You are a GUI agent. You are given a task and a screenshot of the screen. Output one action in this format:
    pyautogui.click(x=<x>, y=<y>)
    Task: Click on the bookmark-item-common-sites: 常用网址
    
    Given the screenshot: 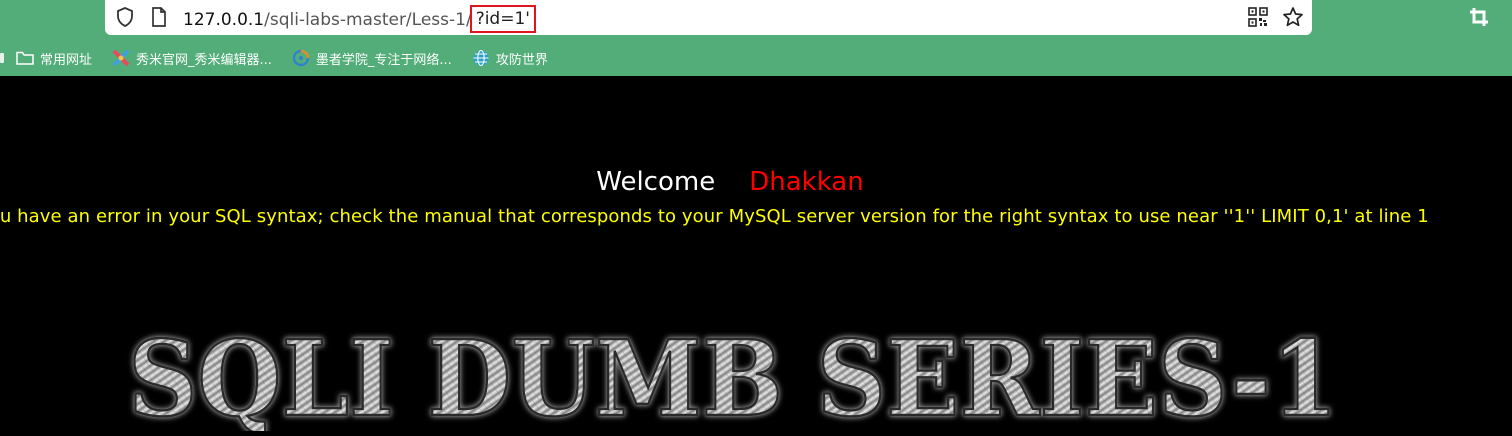 What is the action you would take?
    pyautogui.click(x=54, y=58)
    